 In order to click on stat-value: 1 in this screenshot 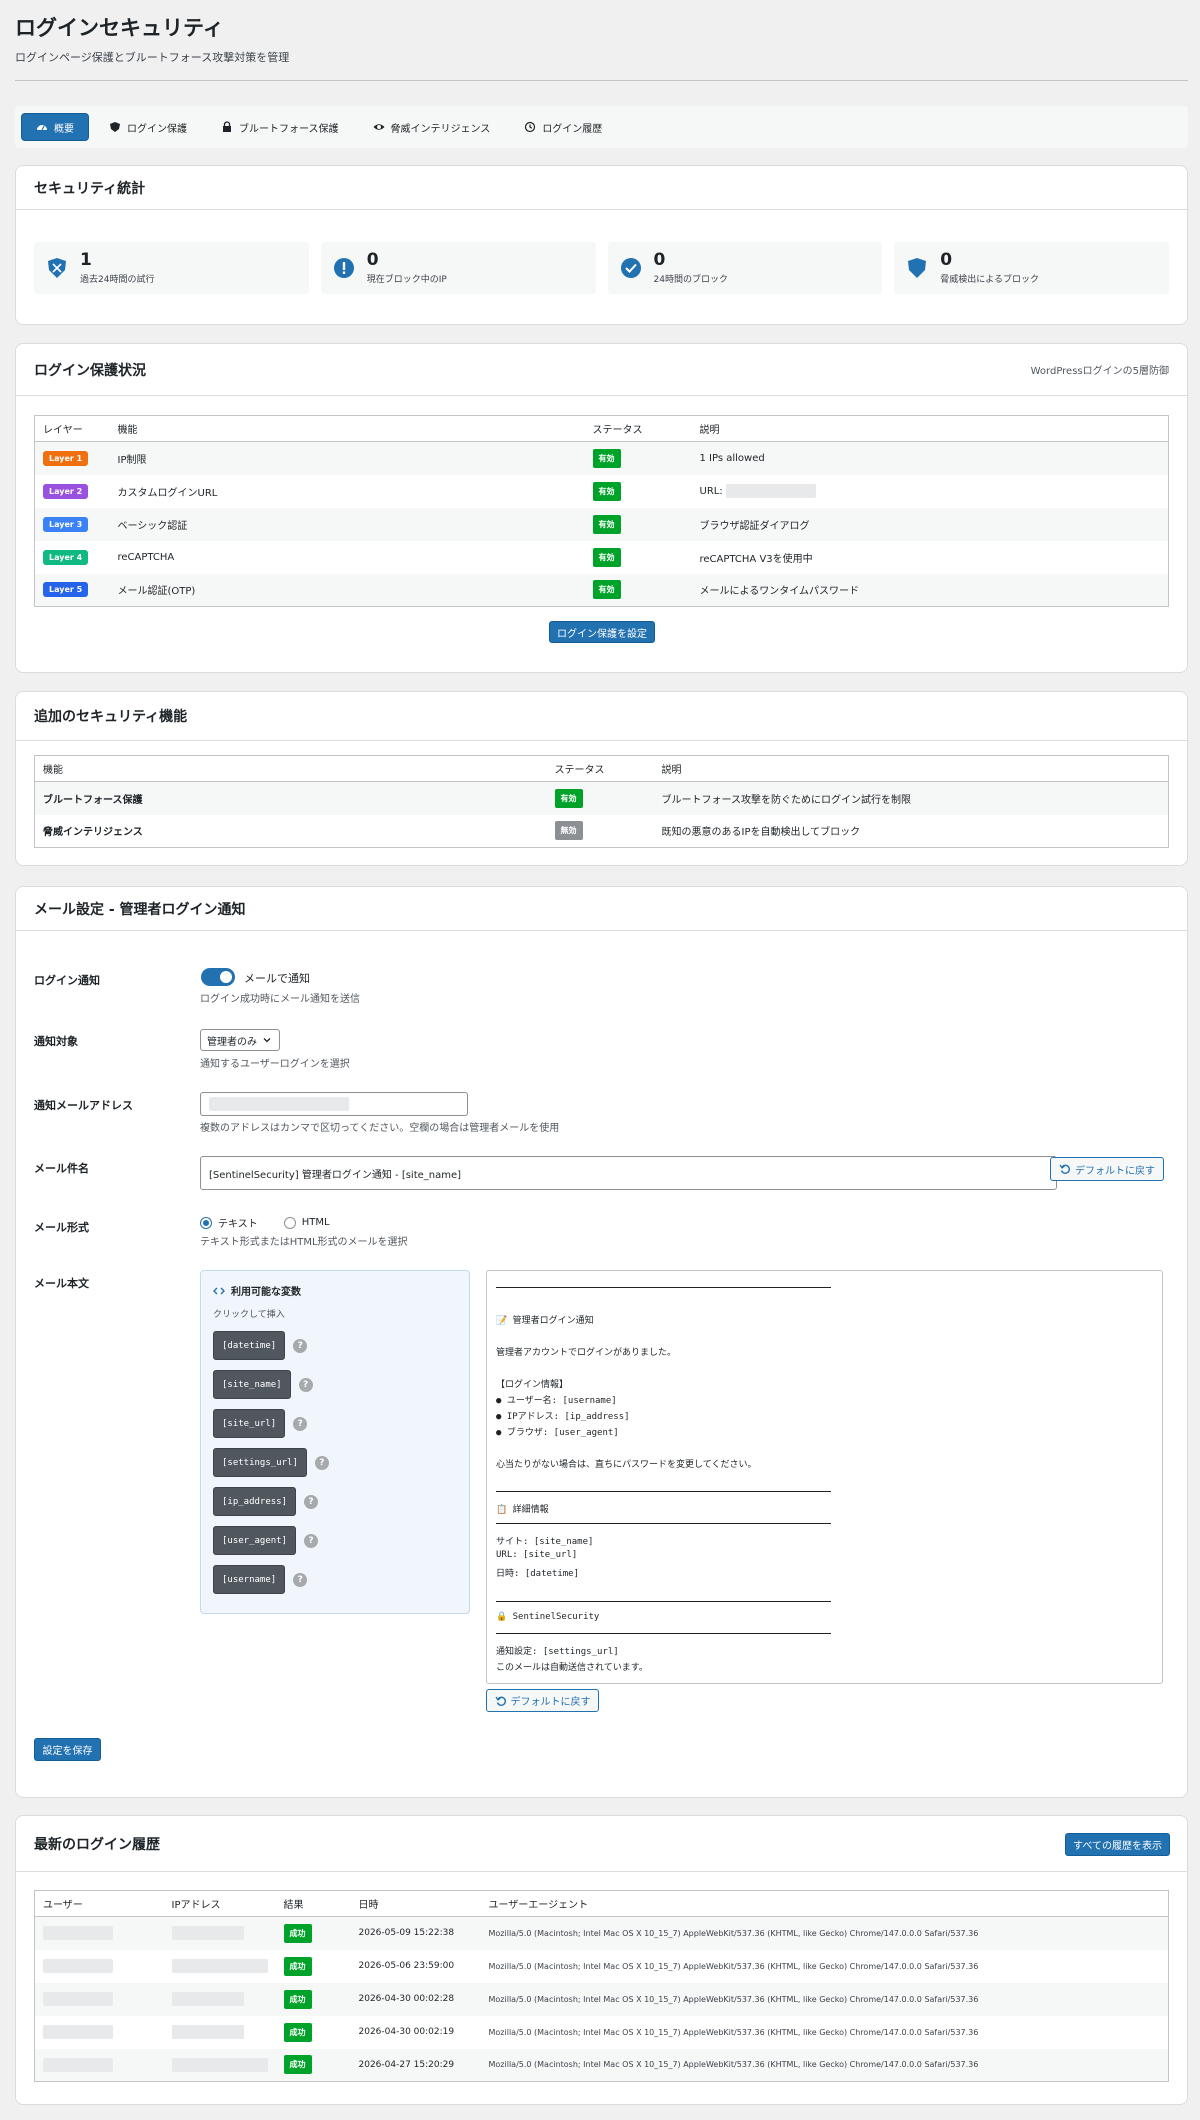, I will do `click(86, 260)`.